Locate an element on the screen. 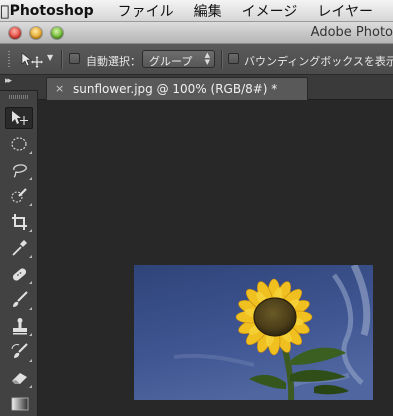 This screenshot has width=393, height=416. eyedropper-tool is located at coordinates (19, 248).